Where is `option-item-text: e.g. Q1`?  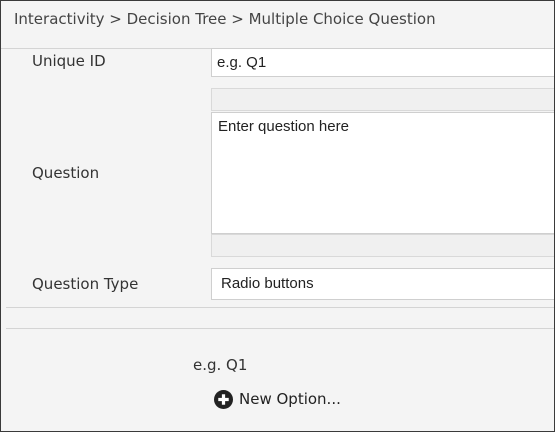 option-item-text: e.g. Q1 is located at coordinates (220, 365).